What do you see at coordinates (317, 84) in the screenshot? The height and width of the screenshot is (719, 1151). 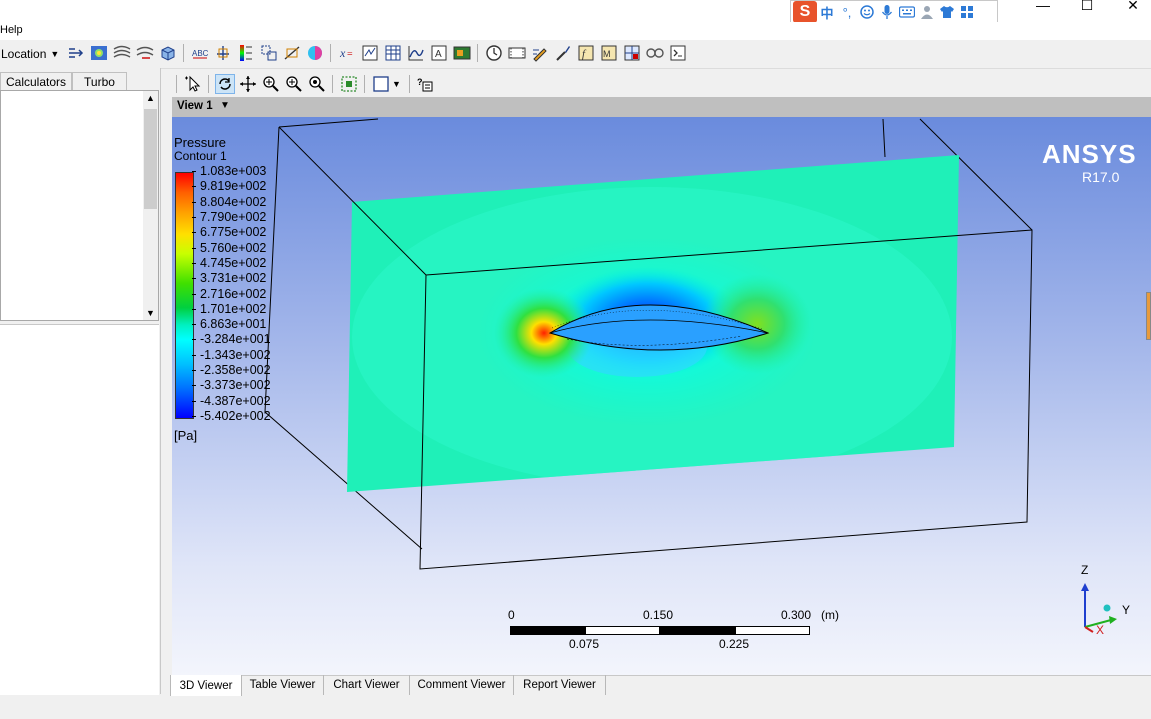 I see `fit-view-icon` at bounding box center [317, 84].